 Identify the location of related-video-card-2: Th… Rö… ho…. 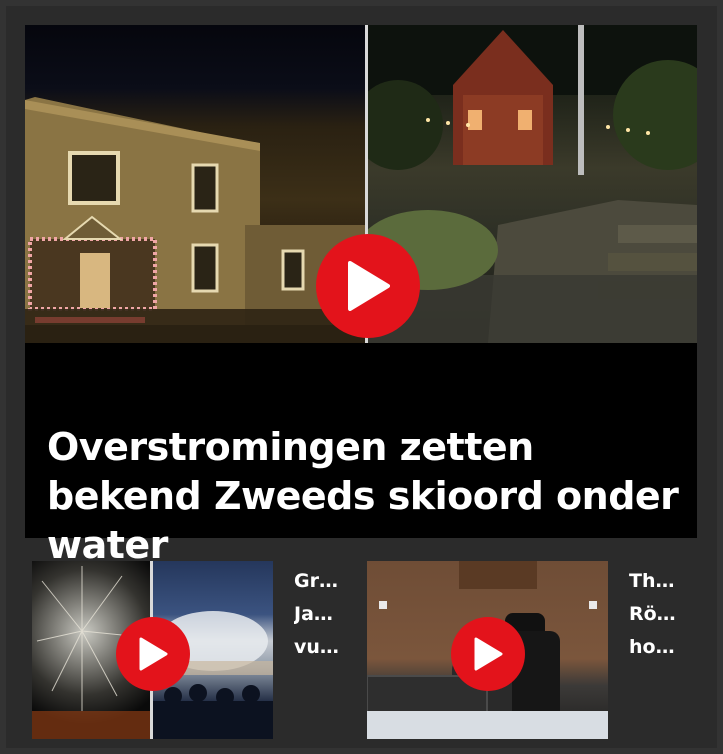
(527, 650).